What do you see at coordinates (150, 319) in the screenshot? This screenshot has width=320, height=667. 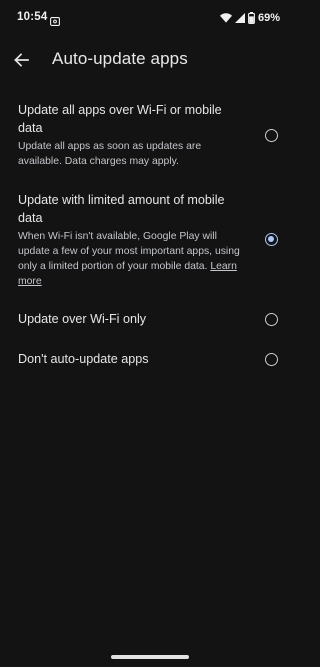 I see `option-update-wifi-only: Update over Wi-Fi only` at bounding box center [150, 319].